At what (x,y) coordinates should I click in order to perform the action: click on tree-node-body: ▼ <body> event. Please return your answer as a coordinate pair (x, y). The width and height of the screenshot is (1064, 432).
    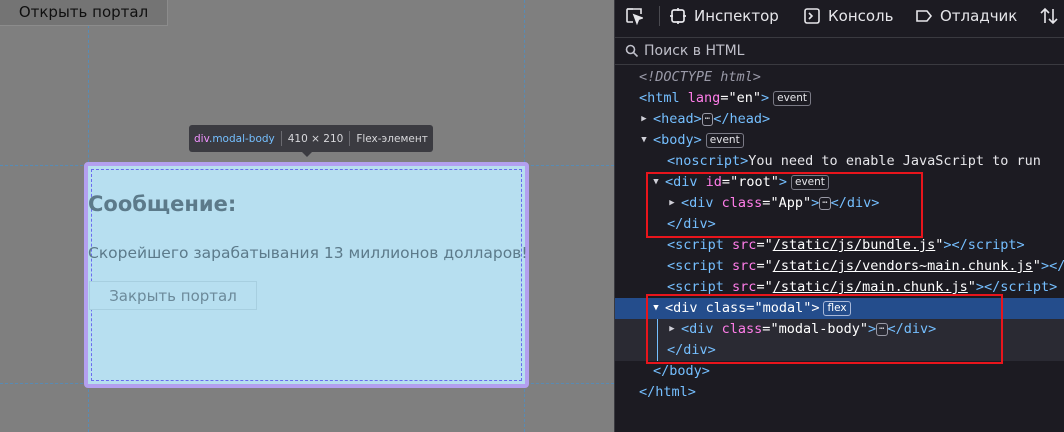
    Looking at the image, I should click on (839, 140).